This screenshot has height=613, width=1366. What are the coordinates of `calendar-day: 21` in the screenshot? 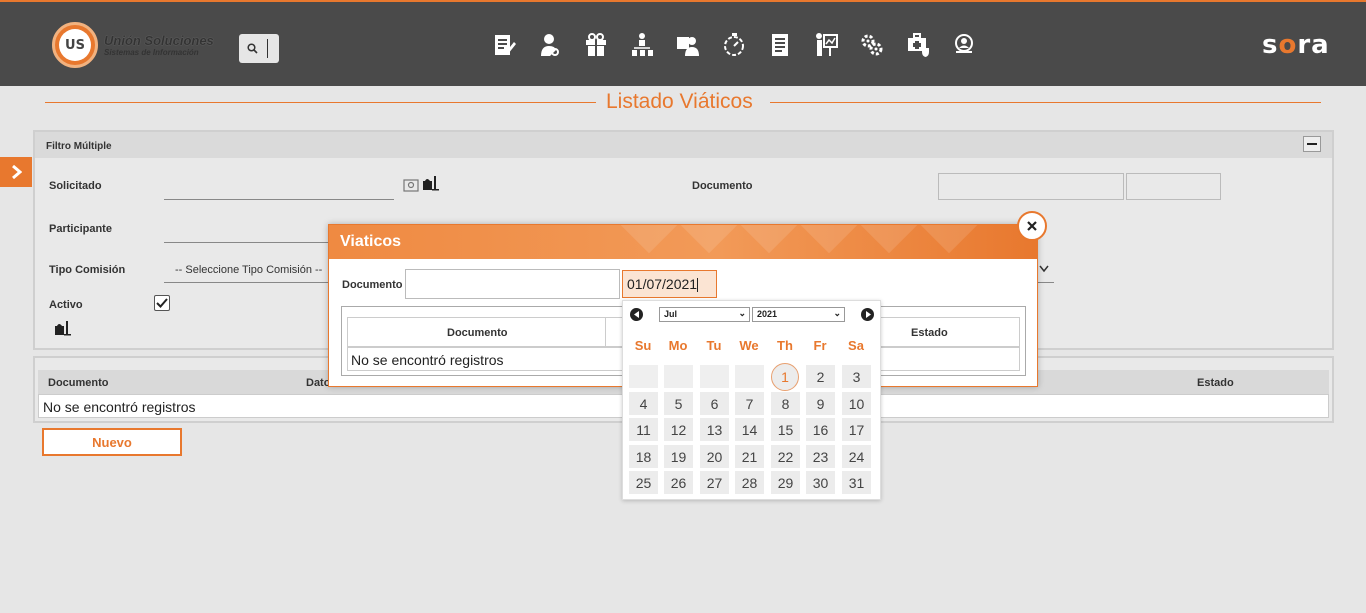 It's located at (749, 456).